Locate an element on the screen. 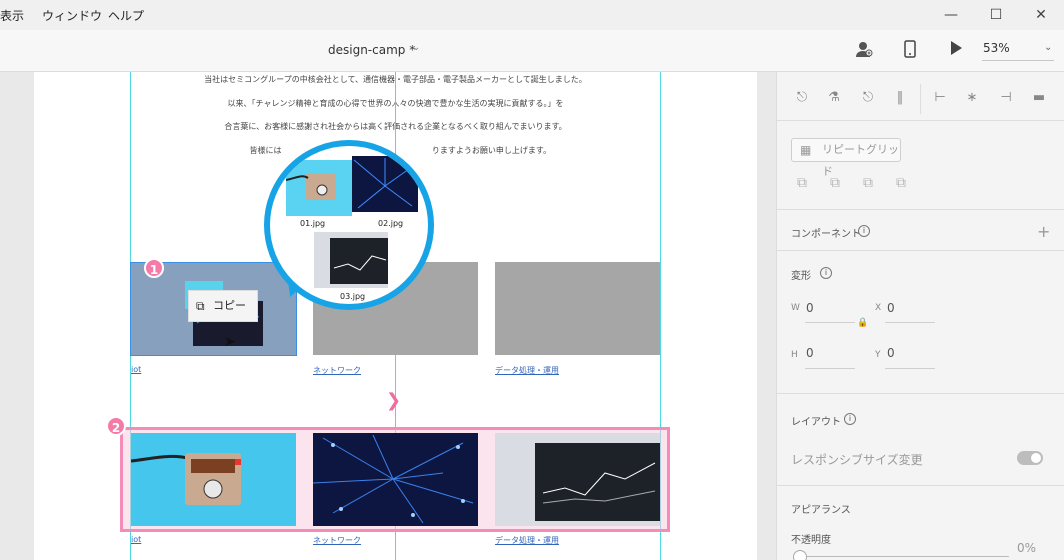 This screenshot has height=560, width=1064. toolbar: design-camp * ⌄ 53% ⌄ is located at coordinates (532, 51).